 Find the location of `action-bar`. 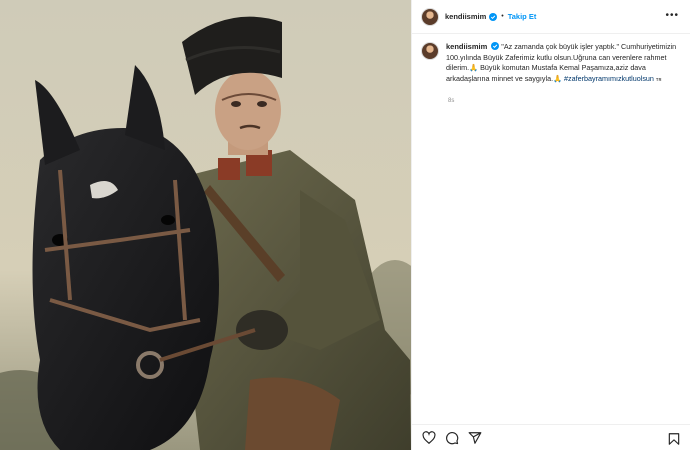

action-bar is located at coordinates (551, 437).